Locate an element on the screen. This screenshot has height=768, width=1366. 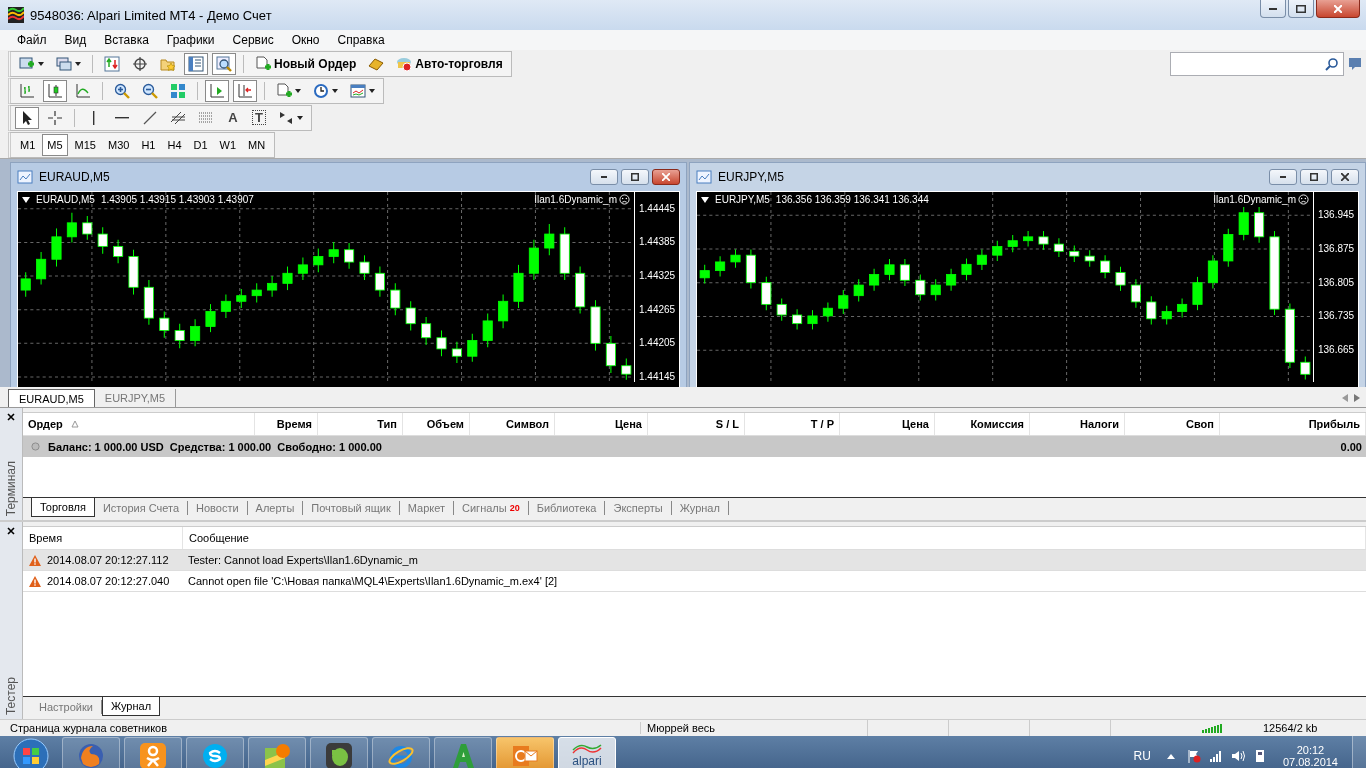
column-header: Тип is located at coordinates (387, 424).